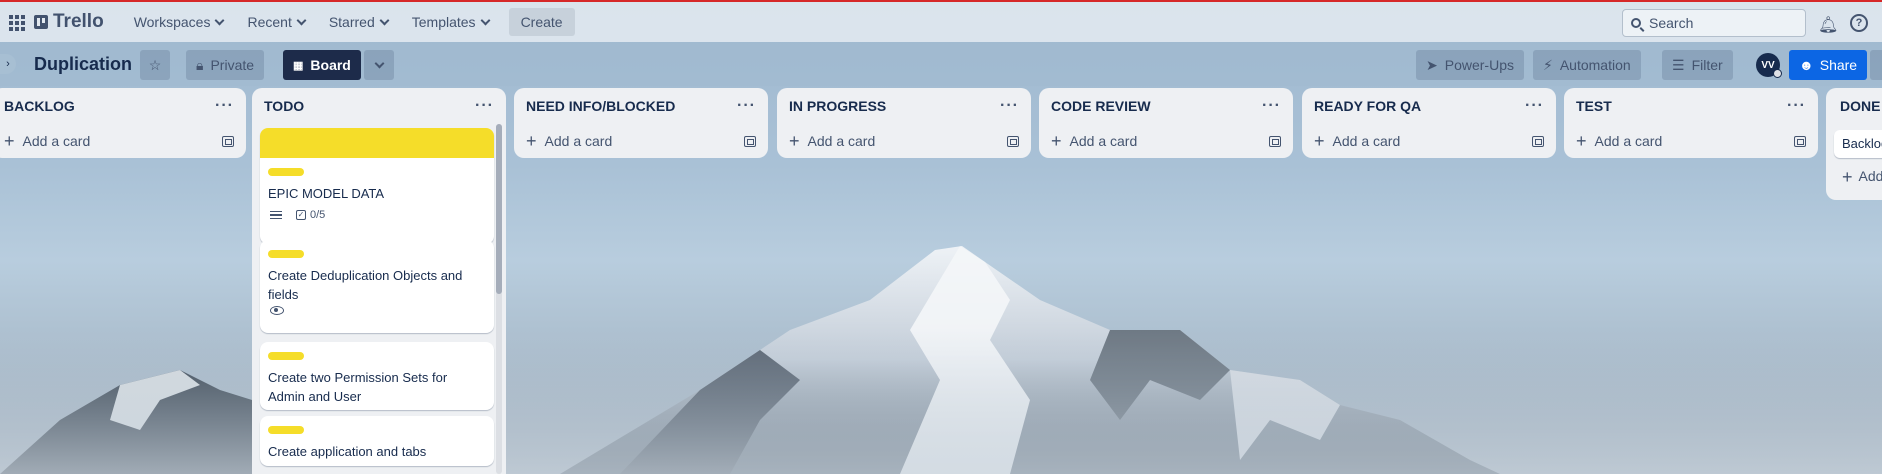 This screenshot has width=1882, height=474. Describe the element at coordinates (1860, 106) in the screenshot. I see `list-title: DONE` at that location.